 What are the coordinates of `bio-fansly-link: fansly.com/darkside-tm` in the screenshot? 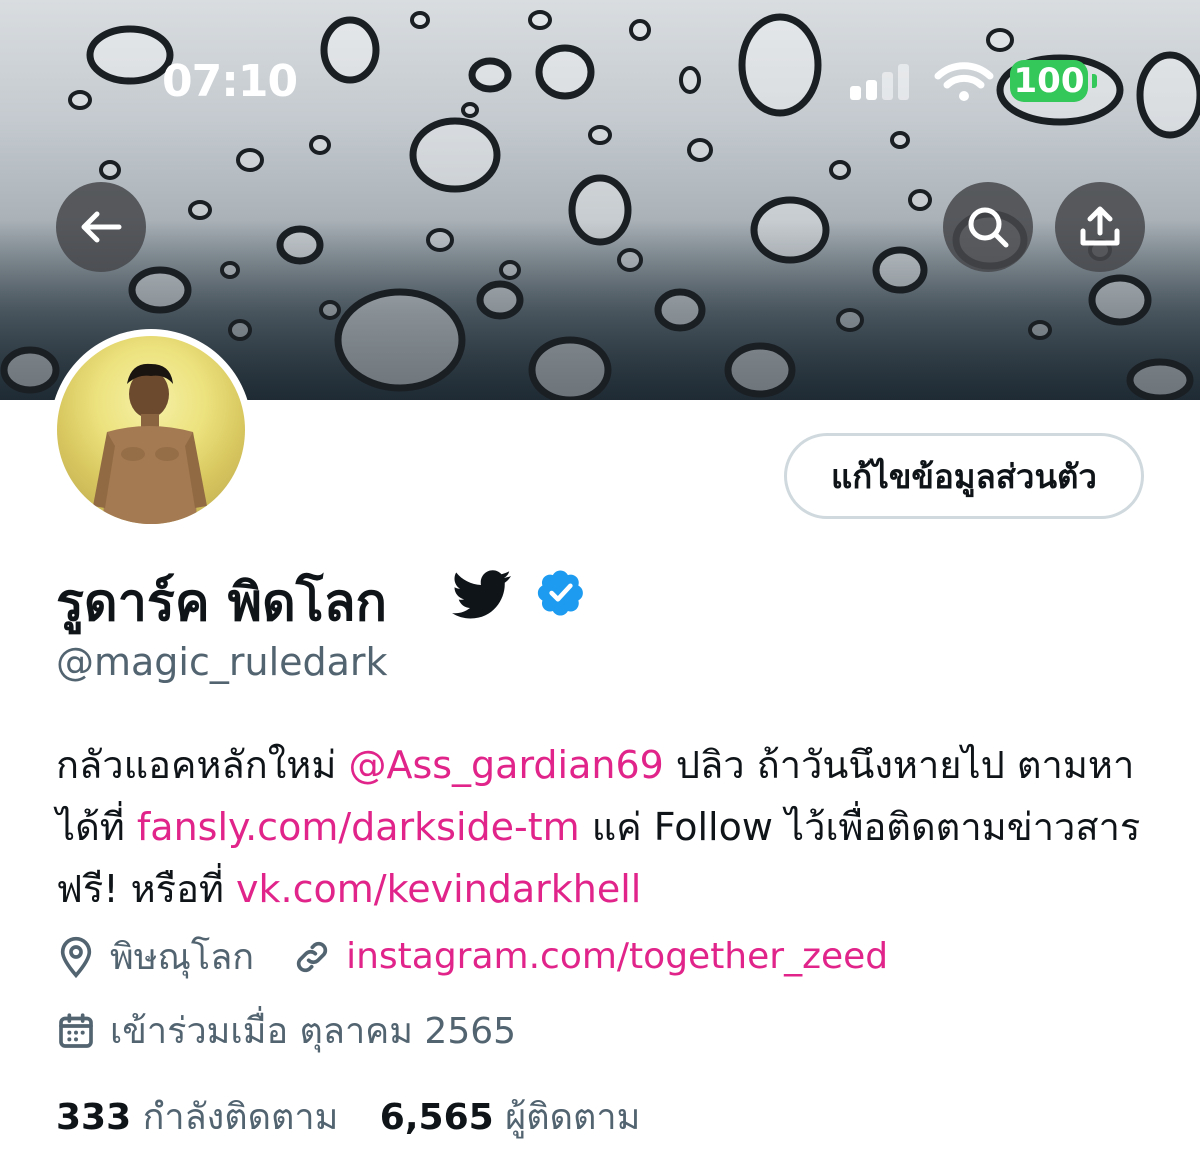 It's located at (358, 827).